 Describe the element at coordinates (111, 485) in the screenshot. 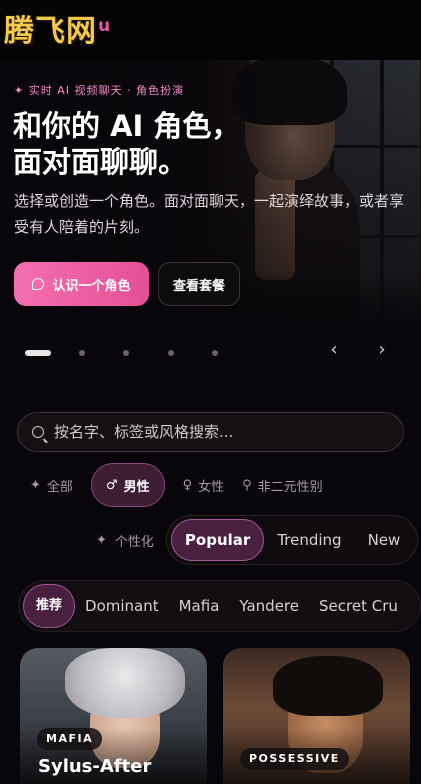

I see `male-icon: ♂` at that location.